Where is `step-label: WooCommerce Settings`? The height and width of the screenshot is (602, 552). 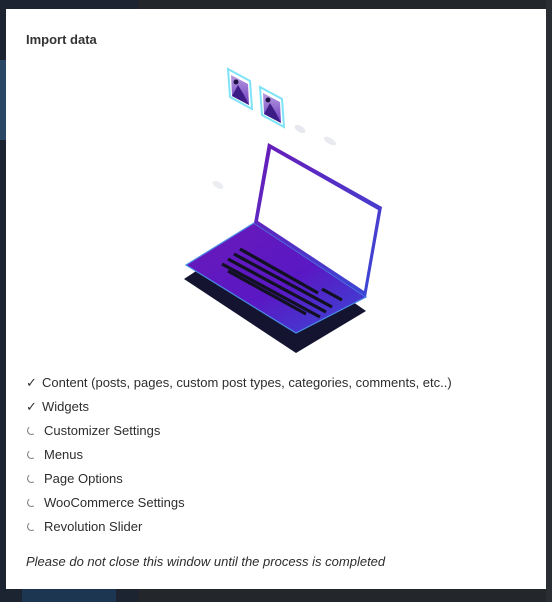 step-label: WooCommerce Settings is located at coordinates (114, 502).